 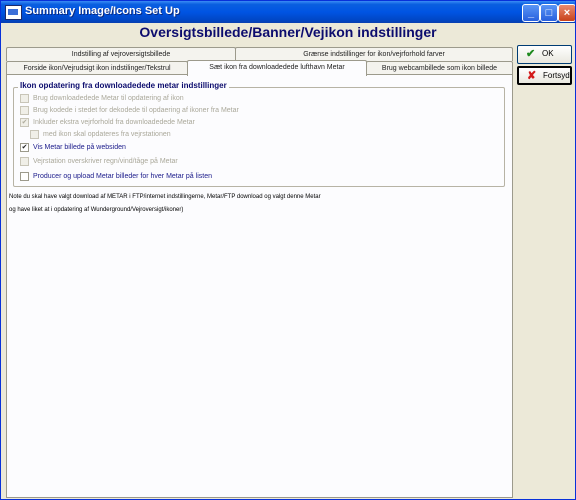 What do you see at coordinates (102, 11) in the screenshot?
I see `window-title: Summary Image/Icons Set Up` at bounding box center [102, 11].